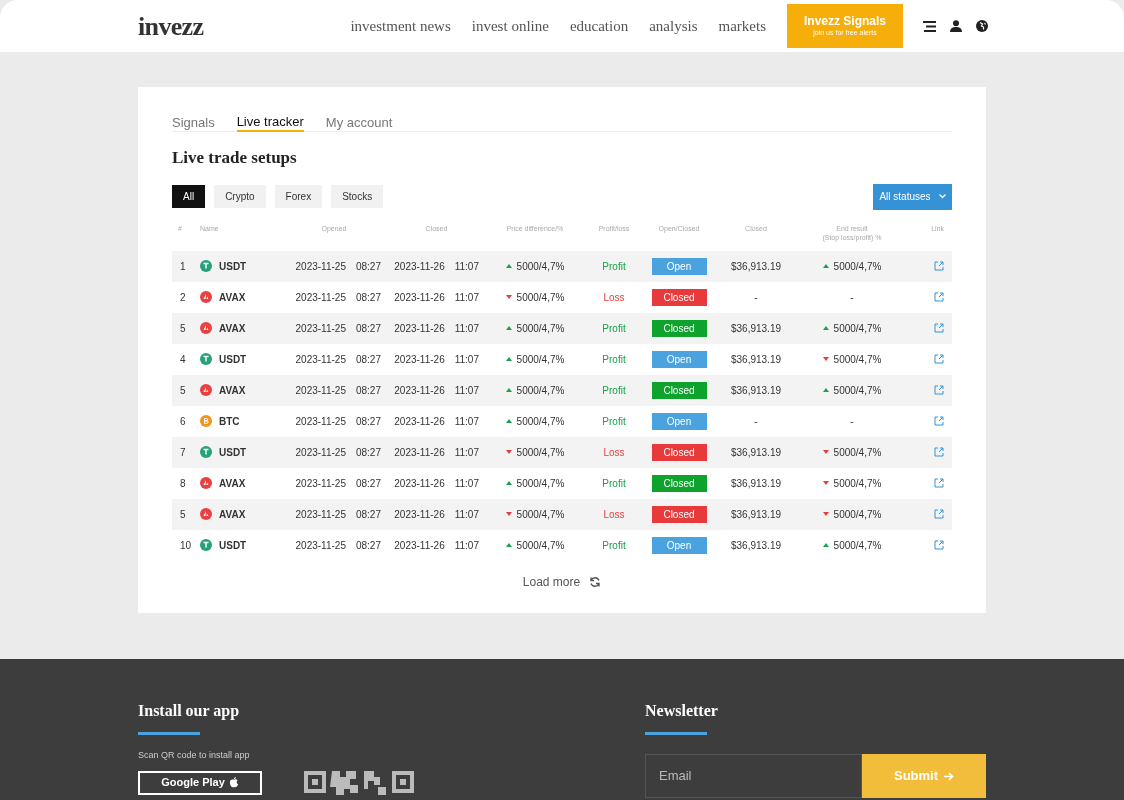 This screenshot has width=1124, height=800. I want to click on qr-hint: Scan QR code to install app, so click(194, 755).